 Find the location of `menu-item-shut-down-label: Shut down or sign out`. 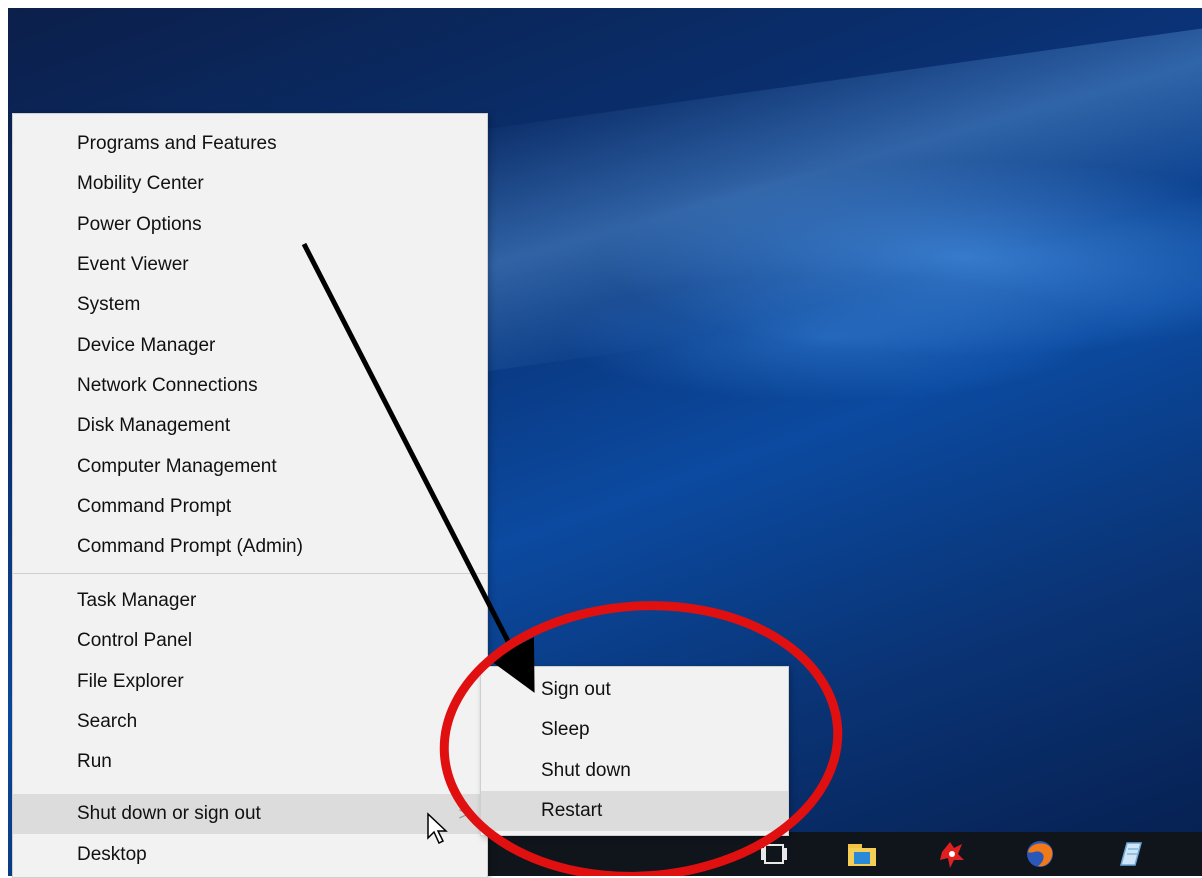

menu-item-shut-down-label: Shut down or sign out is located at coordinates (169, 813).